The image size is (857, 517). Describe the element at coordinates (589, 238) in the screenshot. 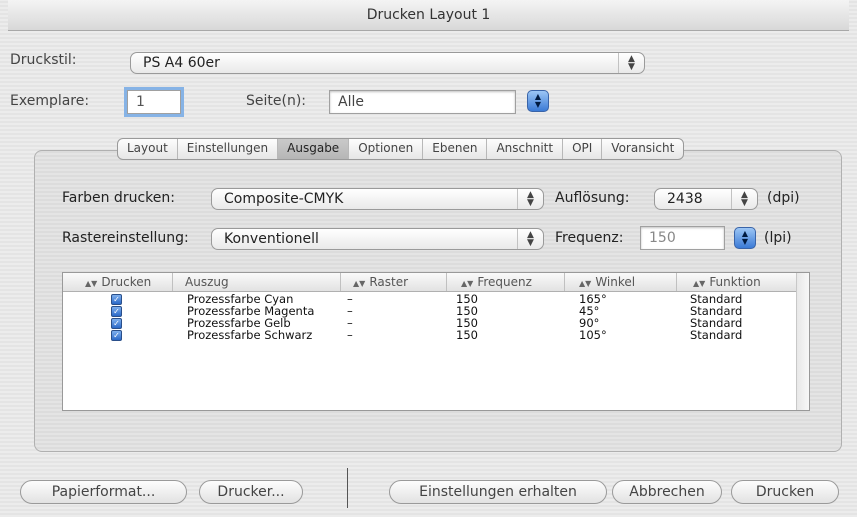

I see `frequenz-label: Frequenz:` at that location.